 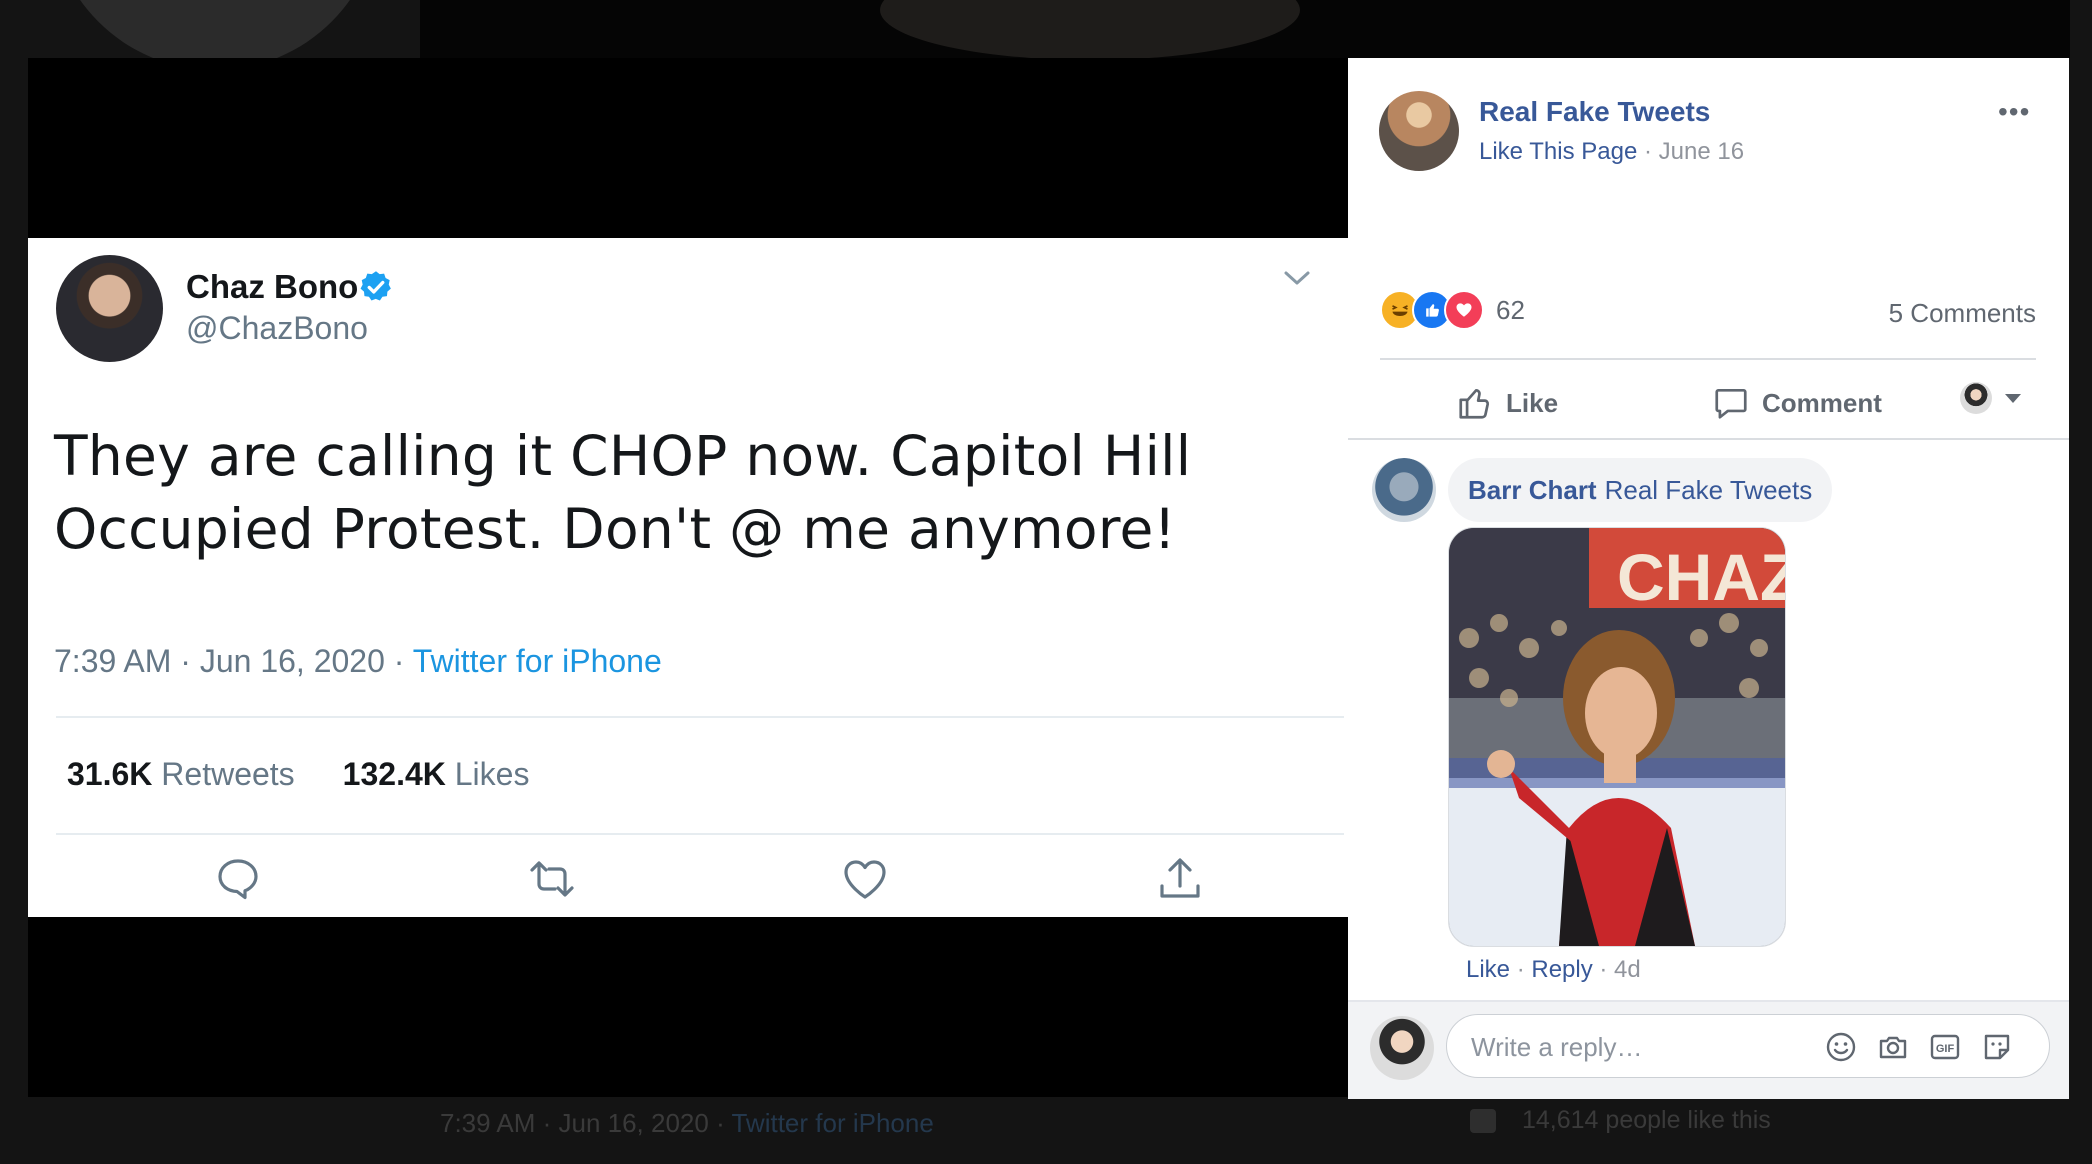 I want to click on post-subtitle: Like This Page · June 16, so click(x=1612, y=151).